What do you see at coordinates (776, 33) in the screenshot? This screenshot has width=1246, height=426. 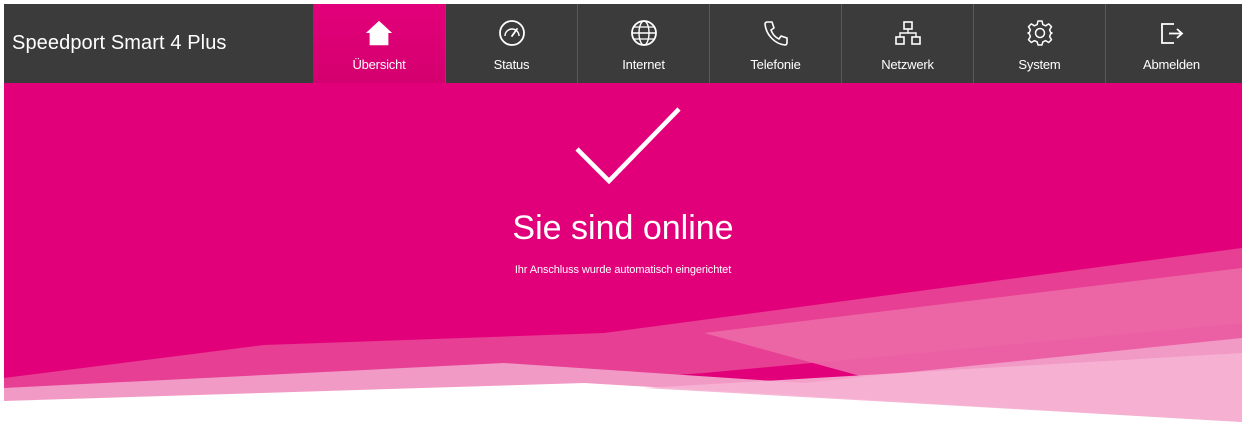 I see `phone-icon` at bounding box center [776, 33].